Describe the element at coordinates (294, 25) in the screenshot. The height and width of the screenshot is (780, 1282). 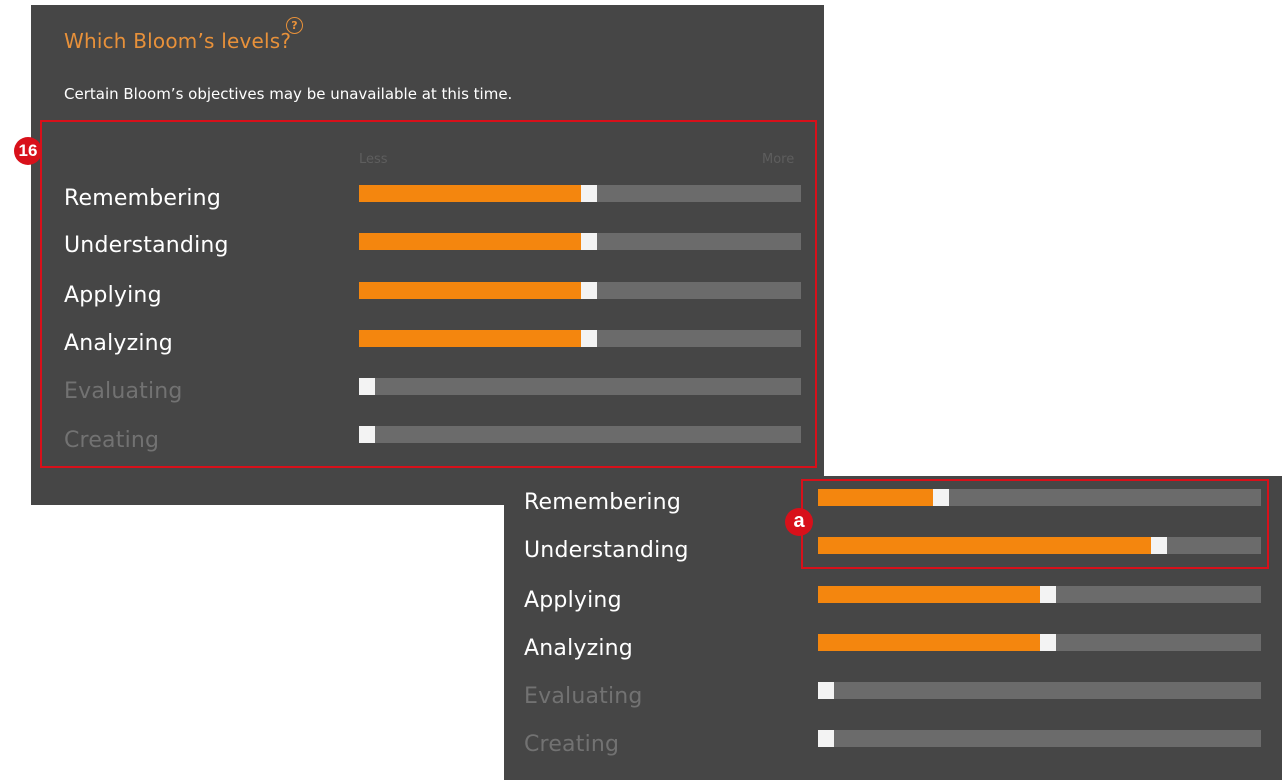
I see `question-circle-icon: ?` at that location.